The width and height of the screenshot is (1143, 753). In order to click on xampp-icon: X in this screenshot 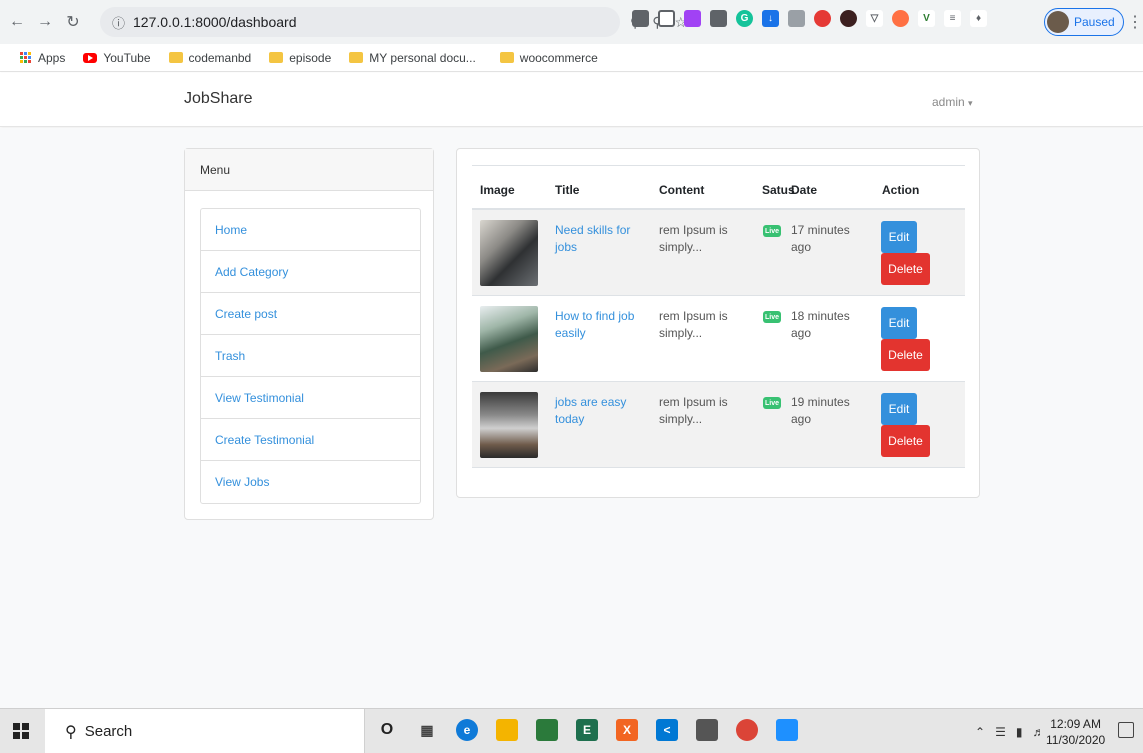, I will do `click(627, 730)`.